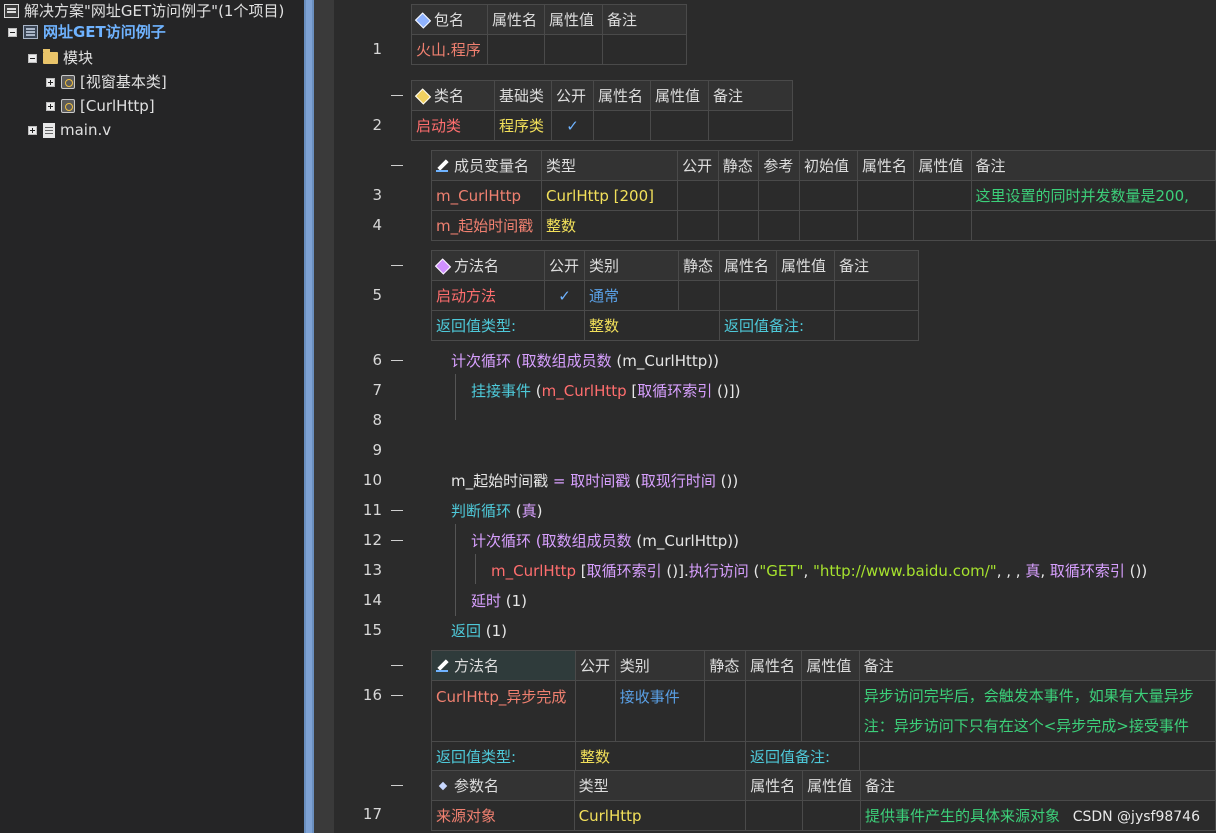  Describe the element at coordinates (372, 630) in the screenshot. I see `line-number: 15` at that location.